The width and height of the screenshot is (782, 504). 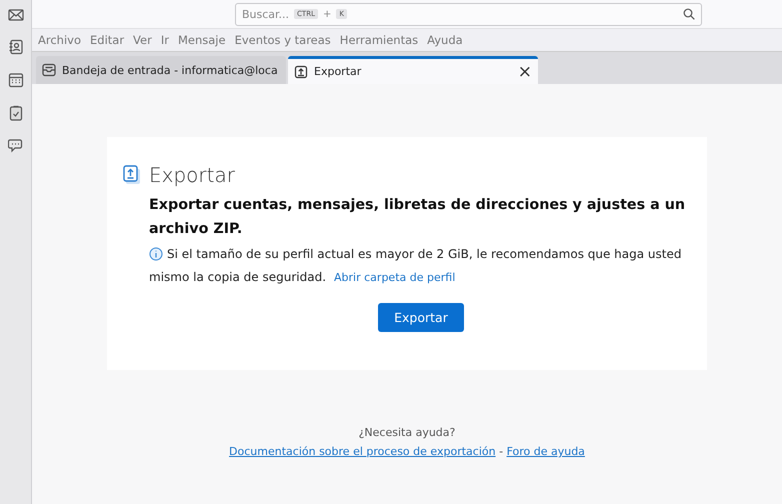 I want to click on plus-sign: +, so click(x=327, y=14).